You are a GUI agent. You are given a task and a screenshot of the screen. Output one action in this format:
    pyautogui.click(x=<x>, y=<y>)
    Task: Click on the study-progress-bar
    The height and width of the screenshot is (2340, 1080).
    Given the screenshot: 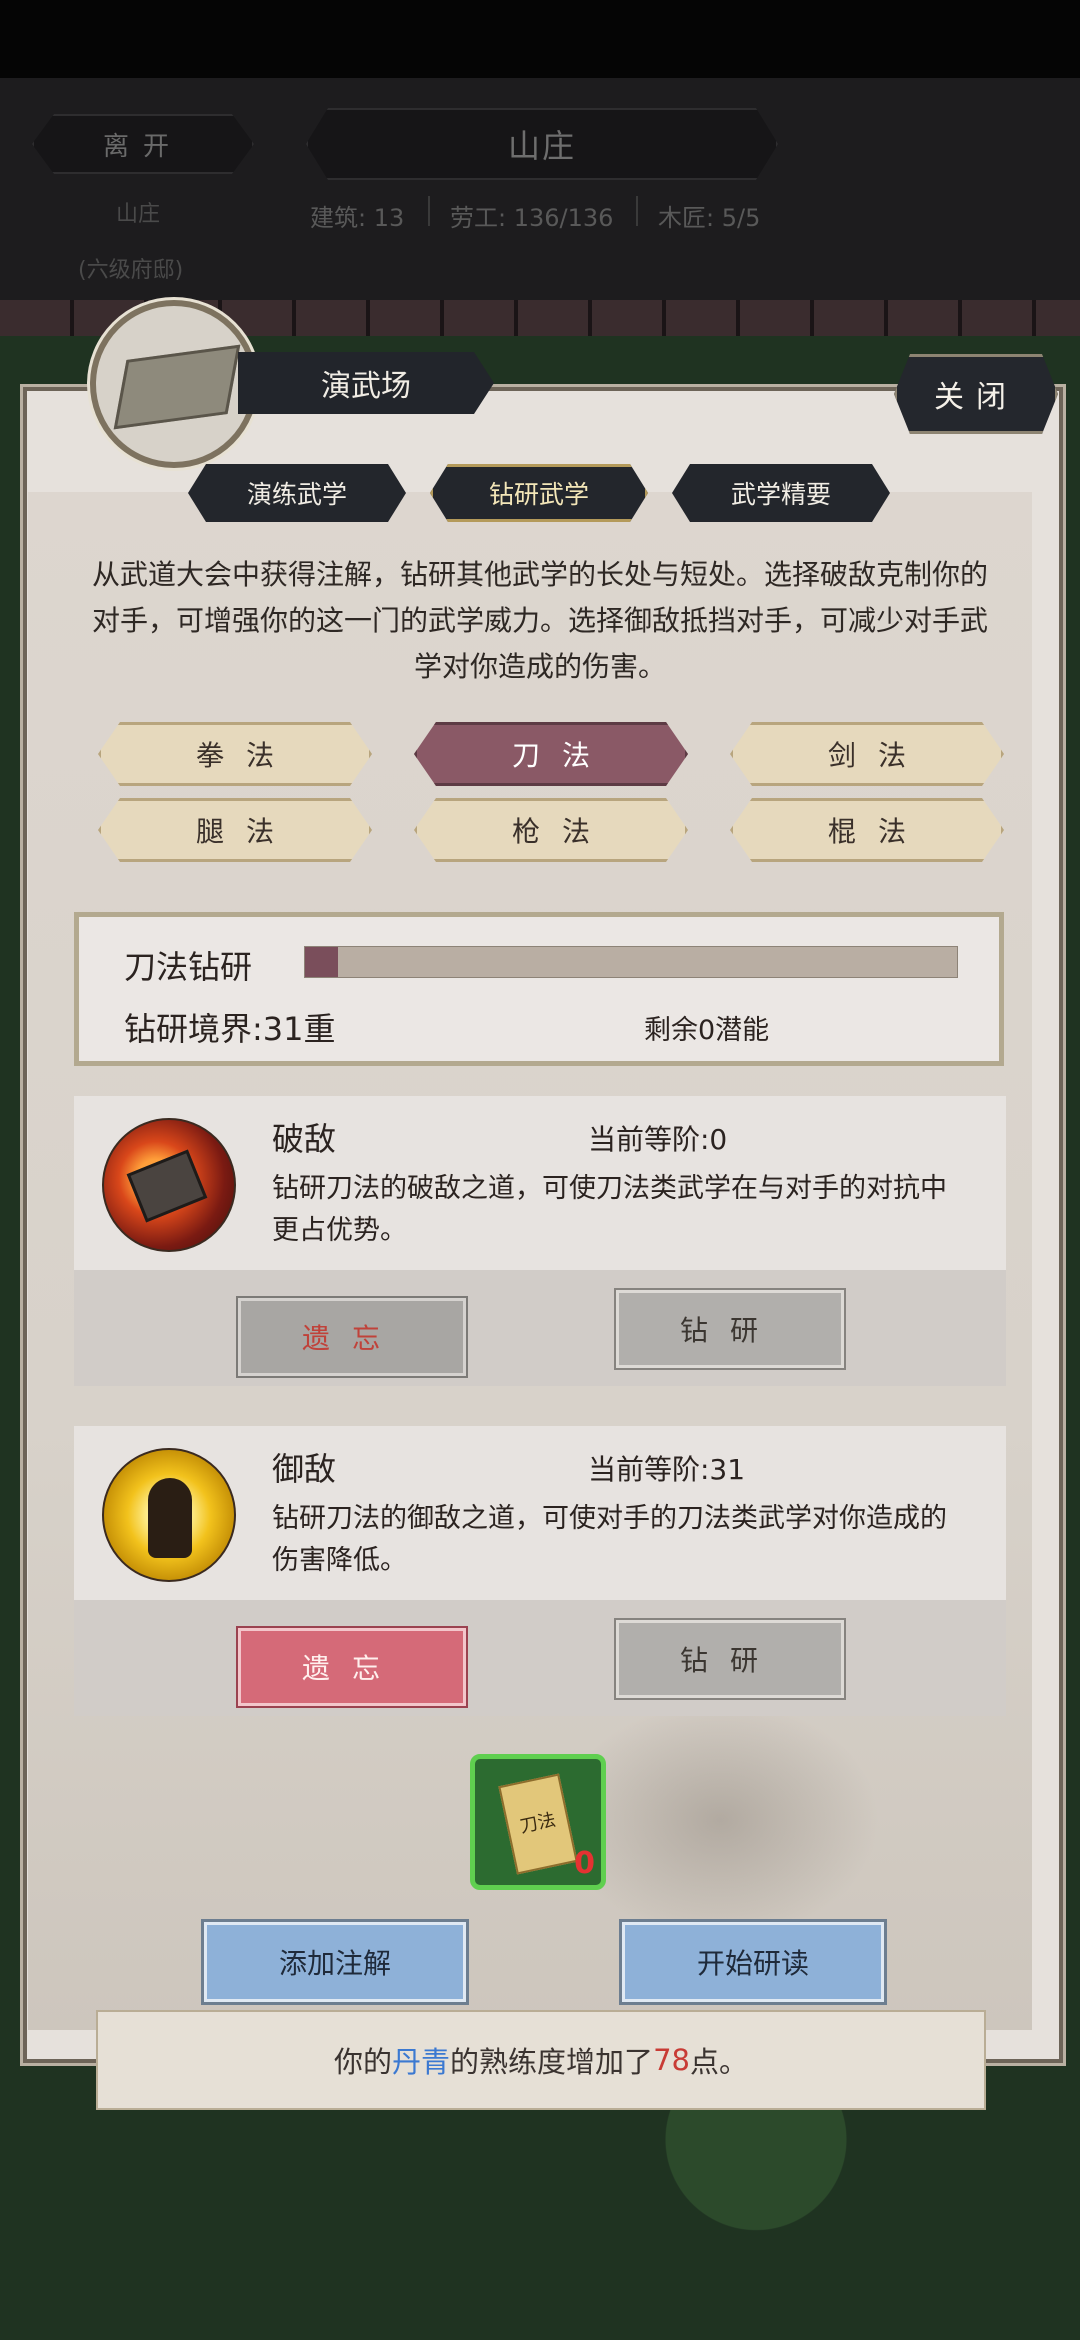 What is the action you would take?
    pyautogui.click(x=631, y=962)
    